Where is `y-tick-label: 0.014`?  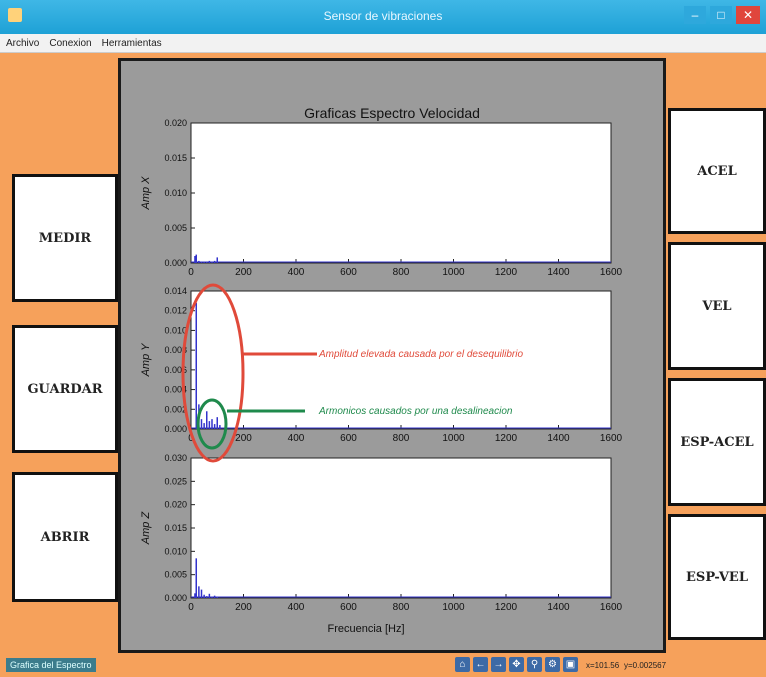 y-tick-label: 0.014 is located at coordinates (175, 291).